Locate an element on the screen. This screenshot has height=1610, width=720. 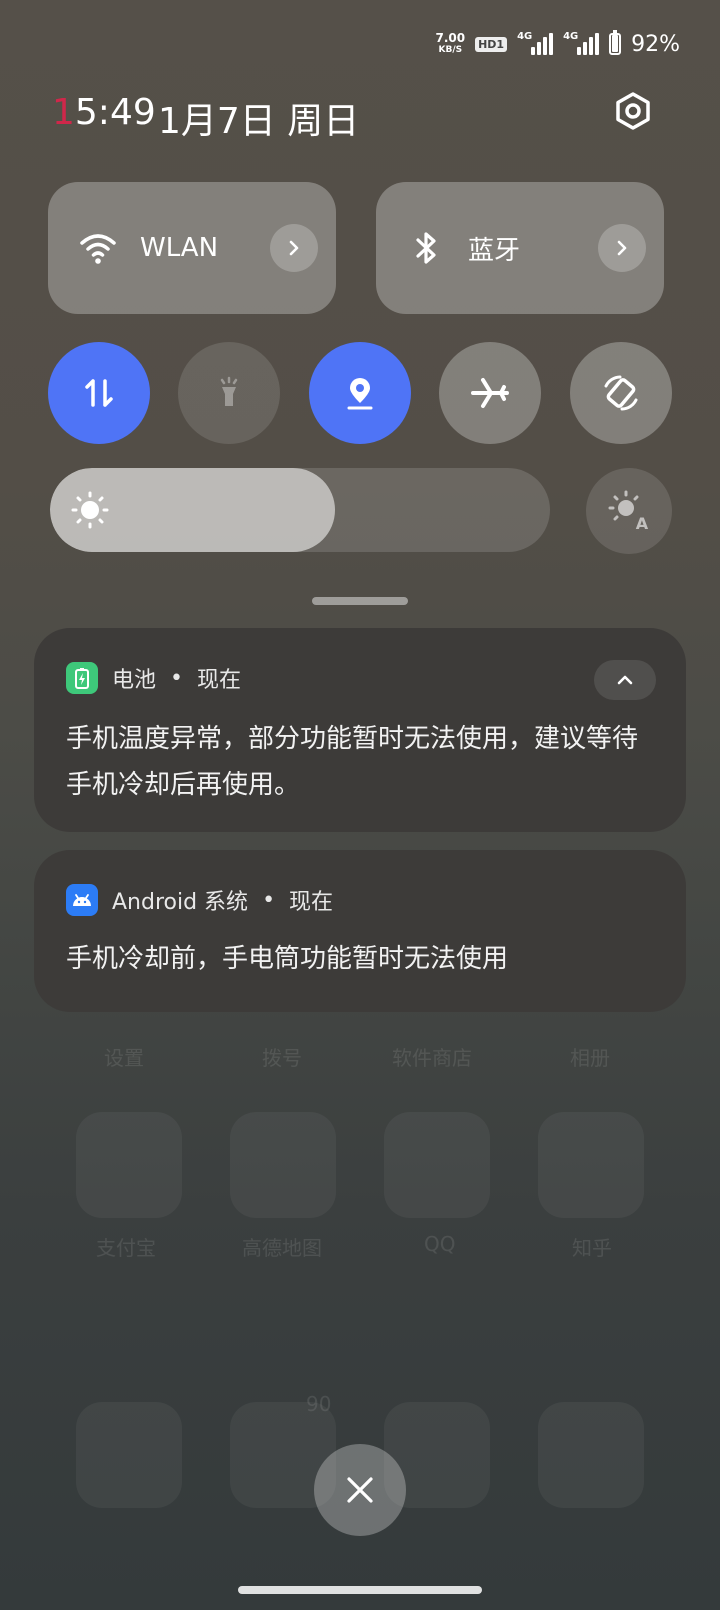
network-speed-unit: KB/S is located at coordinates (450, 50).